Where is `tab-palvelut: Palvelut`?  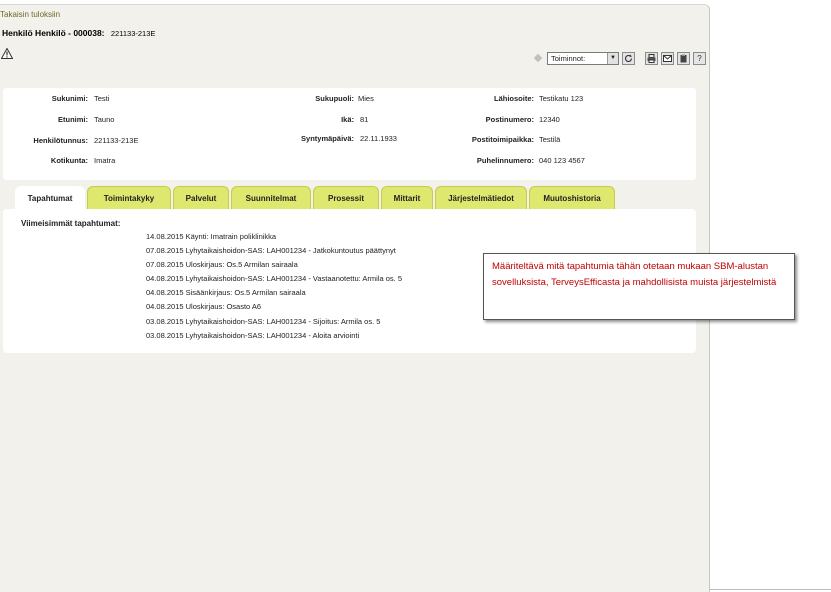
tab-palvelut: Palvelut is located at coordinates (201, 198).